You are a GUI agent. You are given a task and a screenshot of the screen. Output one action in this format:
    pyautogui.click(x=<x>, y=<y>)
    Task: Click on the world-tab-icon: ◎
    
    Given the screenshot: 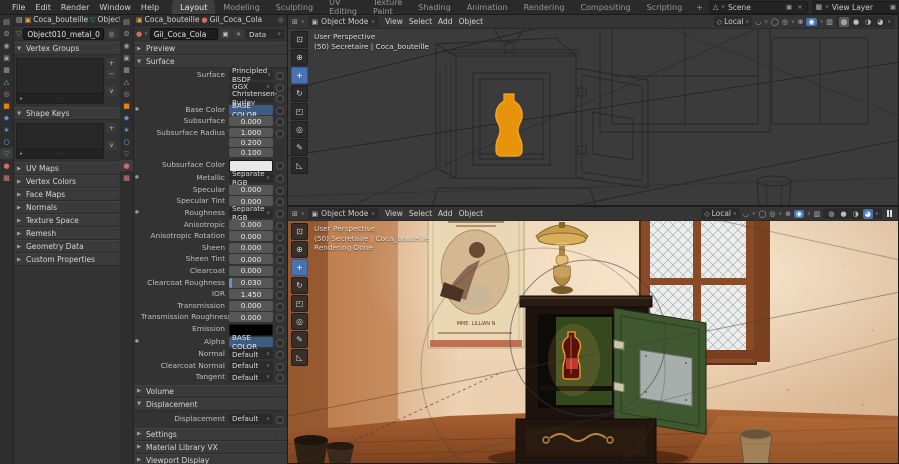 What is the action you would take?
    pyautogui.click(x=126, y=93)
    